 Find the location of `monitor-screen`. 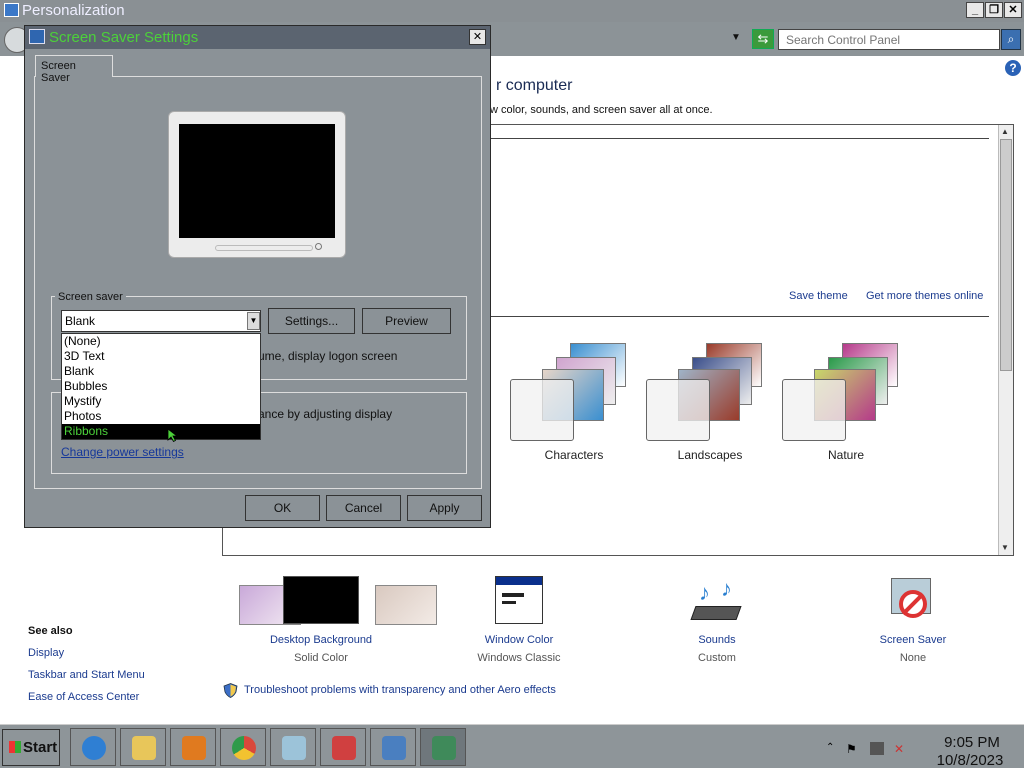

monitor-screen is located at coordinates (257, 181).